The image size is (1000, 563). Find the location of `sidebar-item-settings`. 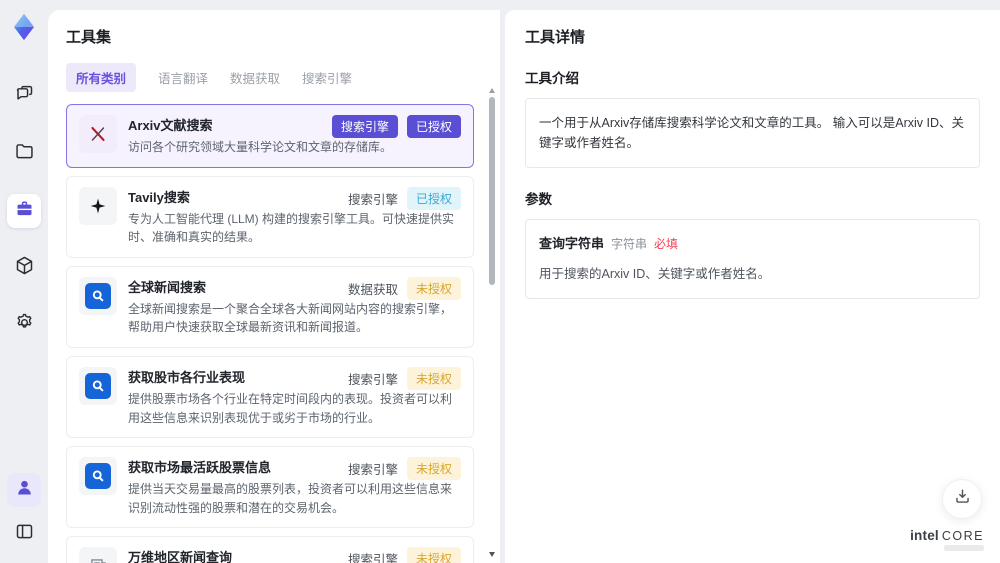

sidebar-item-settings is located at coordinates (24, 325).